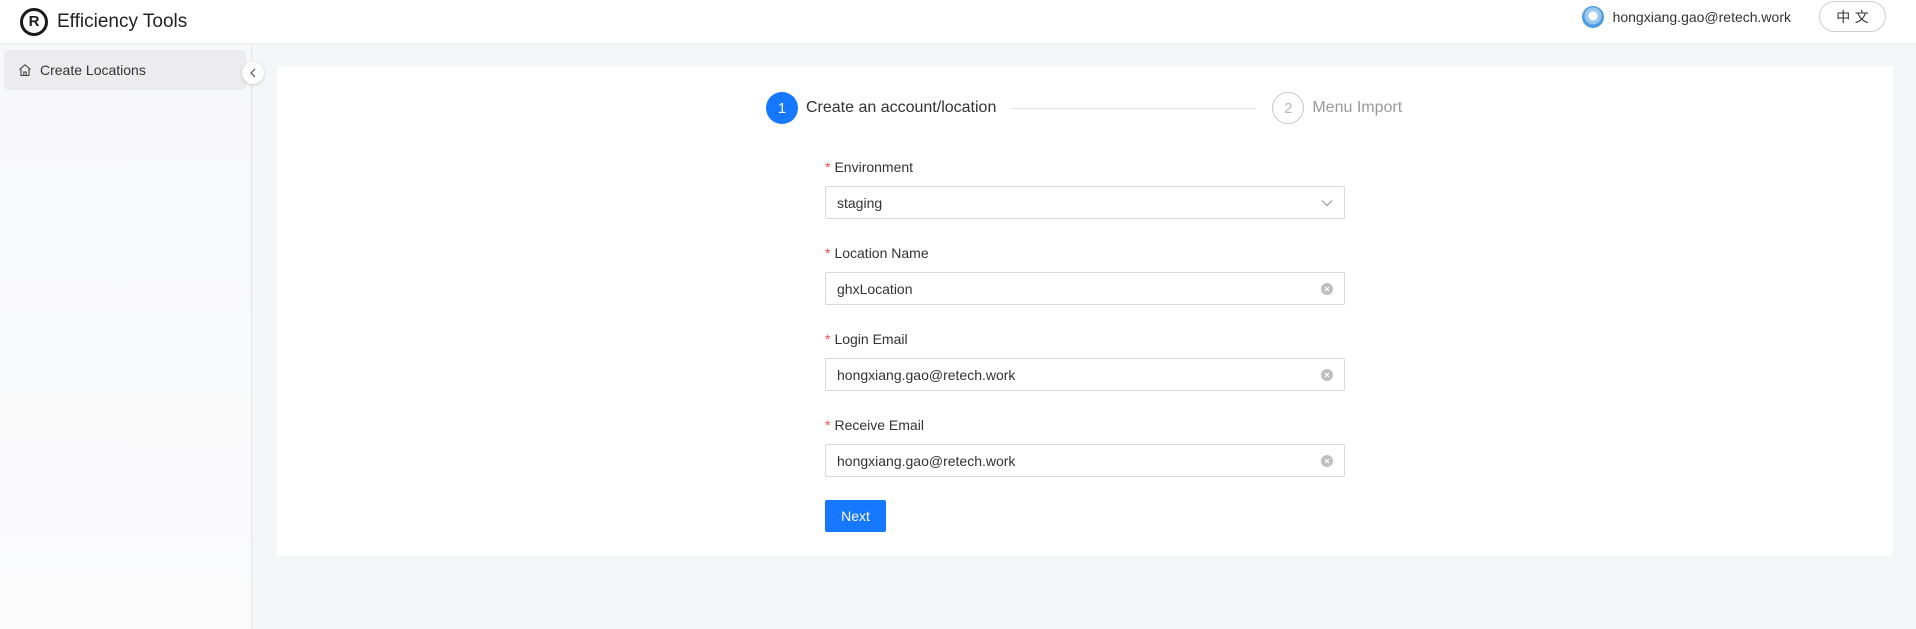  I want to click on environment-label: * Environment, so click(869, 167).